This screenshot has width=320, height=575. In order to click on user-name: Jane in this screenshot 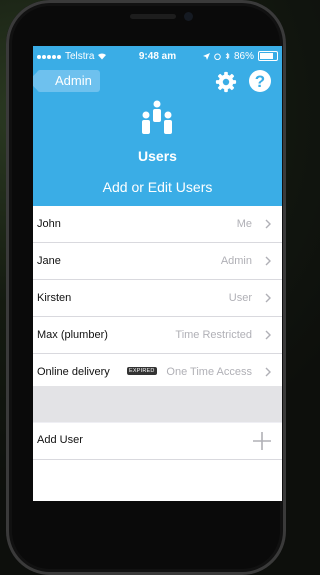, I will do `click(49, 261)`.